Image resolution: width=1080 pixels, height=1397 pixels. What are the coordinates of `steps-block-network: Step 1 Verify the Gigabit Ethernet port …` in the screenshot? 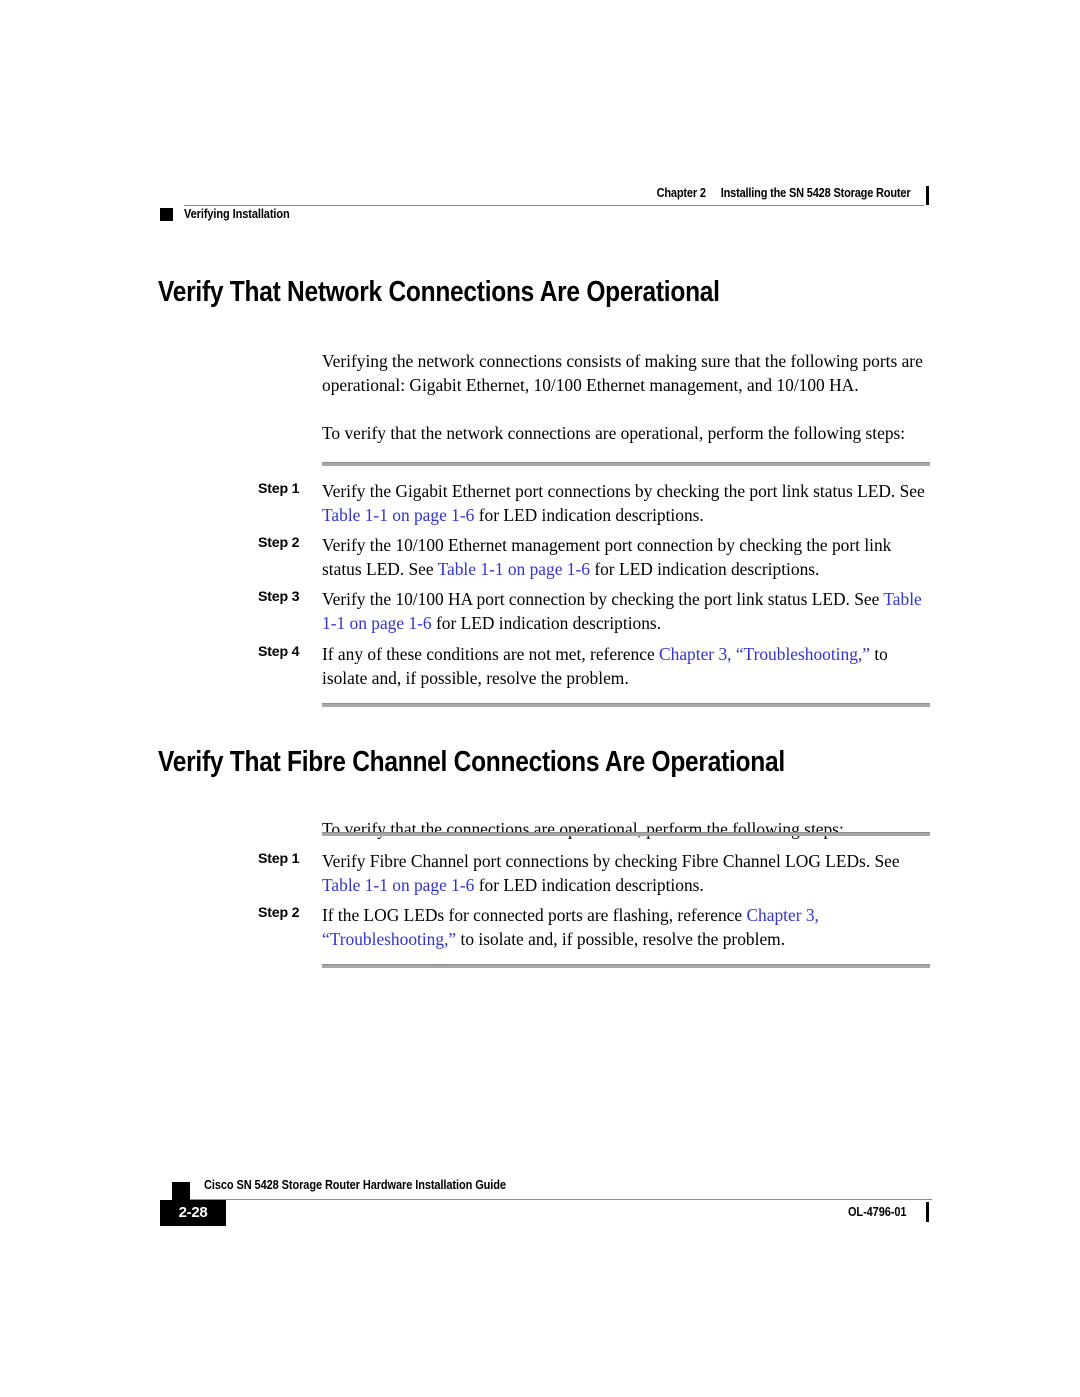 It's located at (594, 584).